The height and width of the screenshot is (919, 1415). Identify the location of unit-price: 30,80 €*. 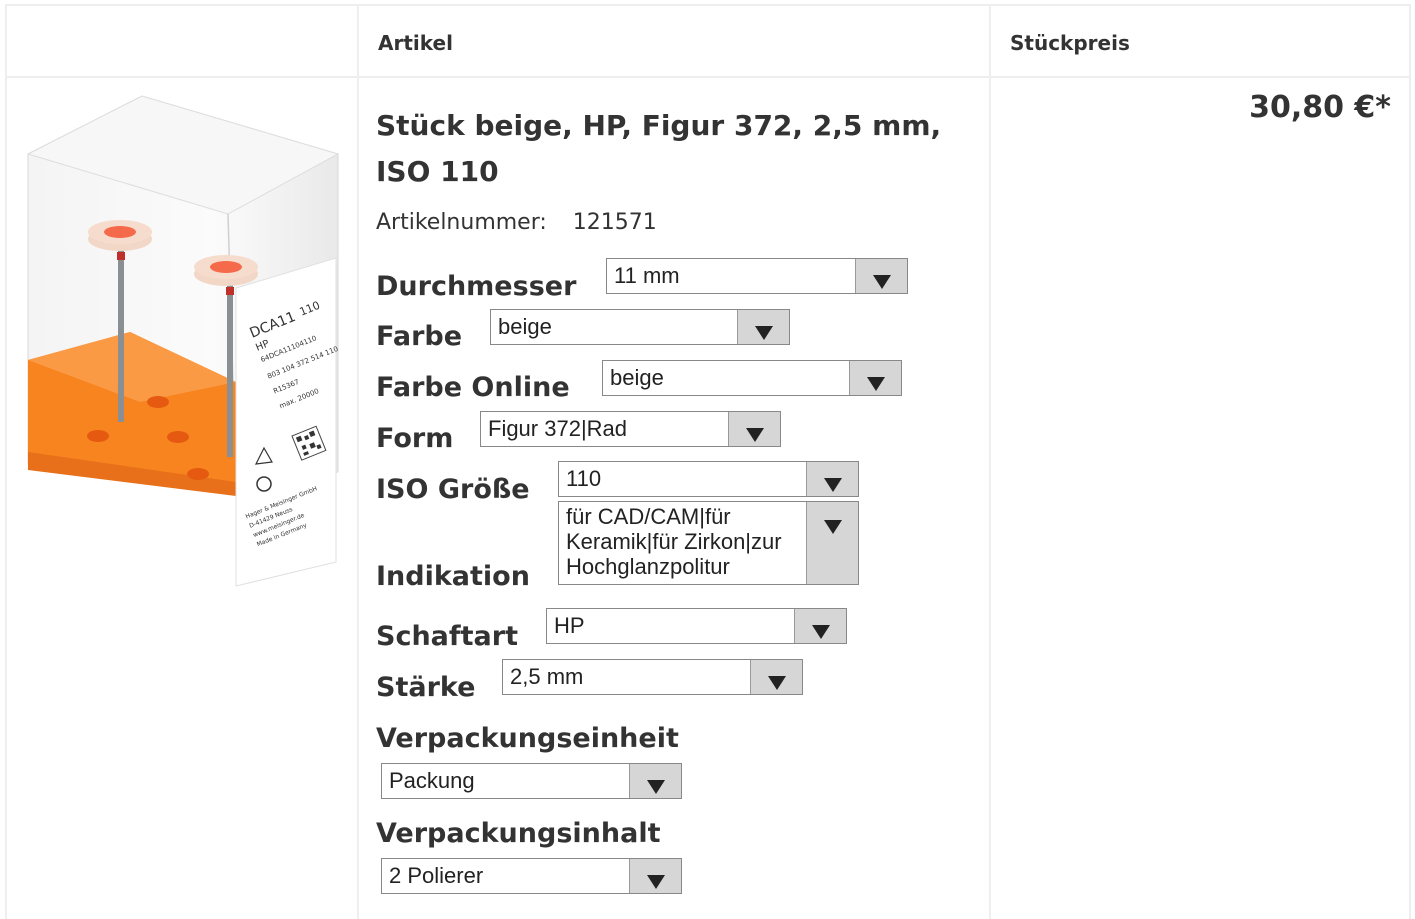
(1320, 107).